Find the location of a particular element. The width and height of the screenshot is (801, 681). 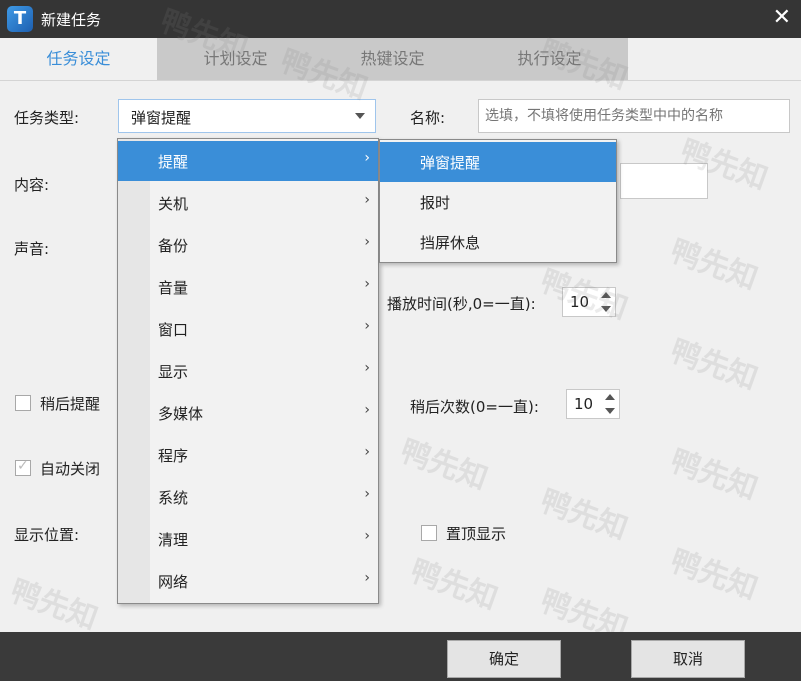

display-position-label: 显示位置: is located at coordinates (47, 535).